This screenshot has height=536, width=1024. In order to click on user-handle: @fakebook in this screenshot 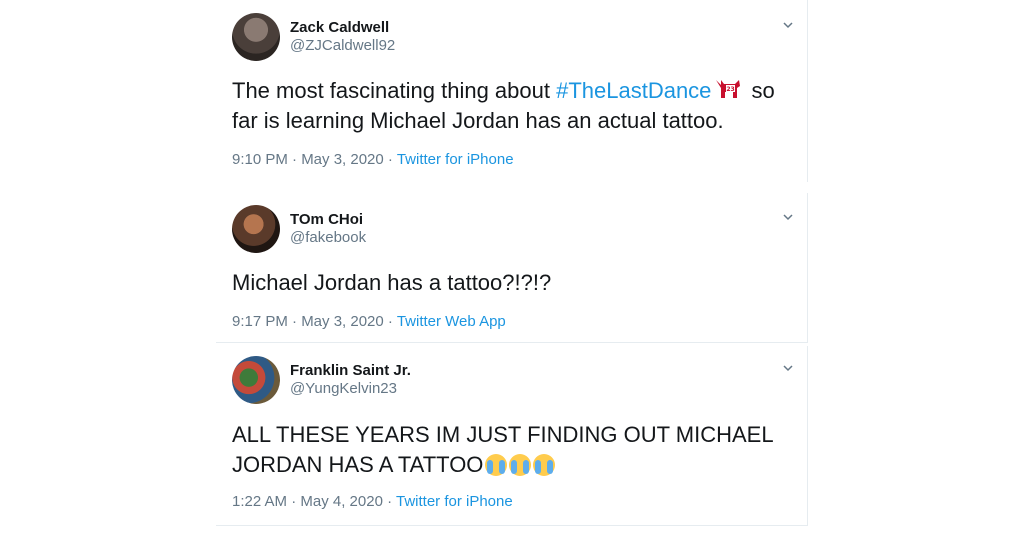, I will do `click(328, 237)`.